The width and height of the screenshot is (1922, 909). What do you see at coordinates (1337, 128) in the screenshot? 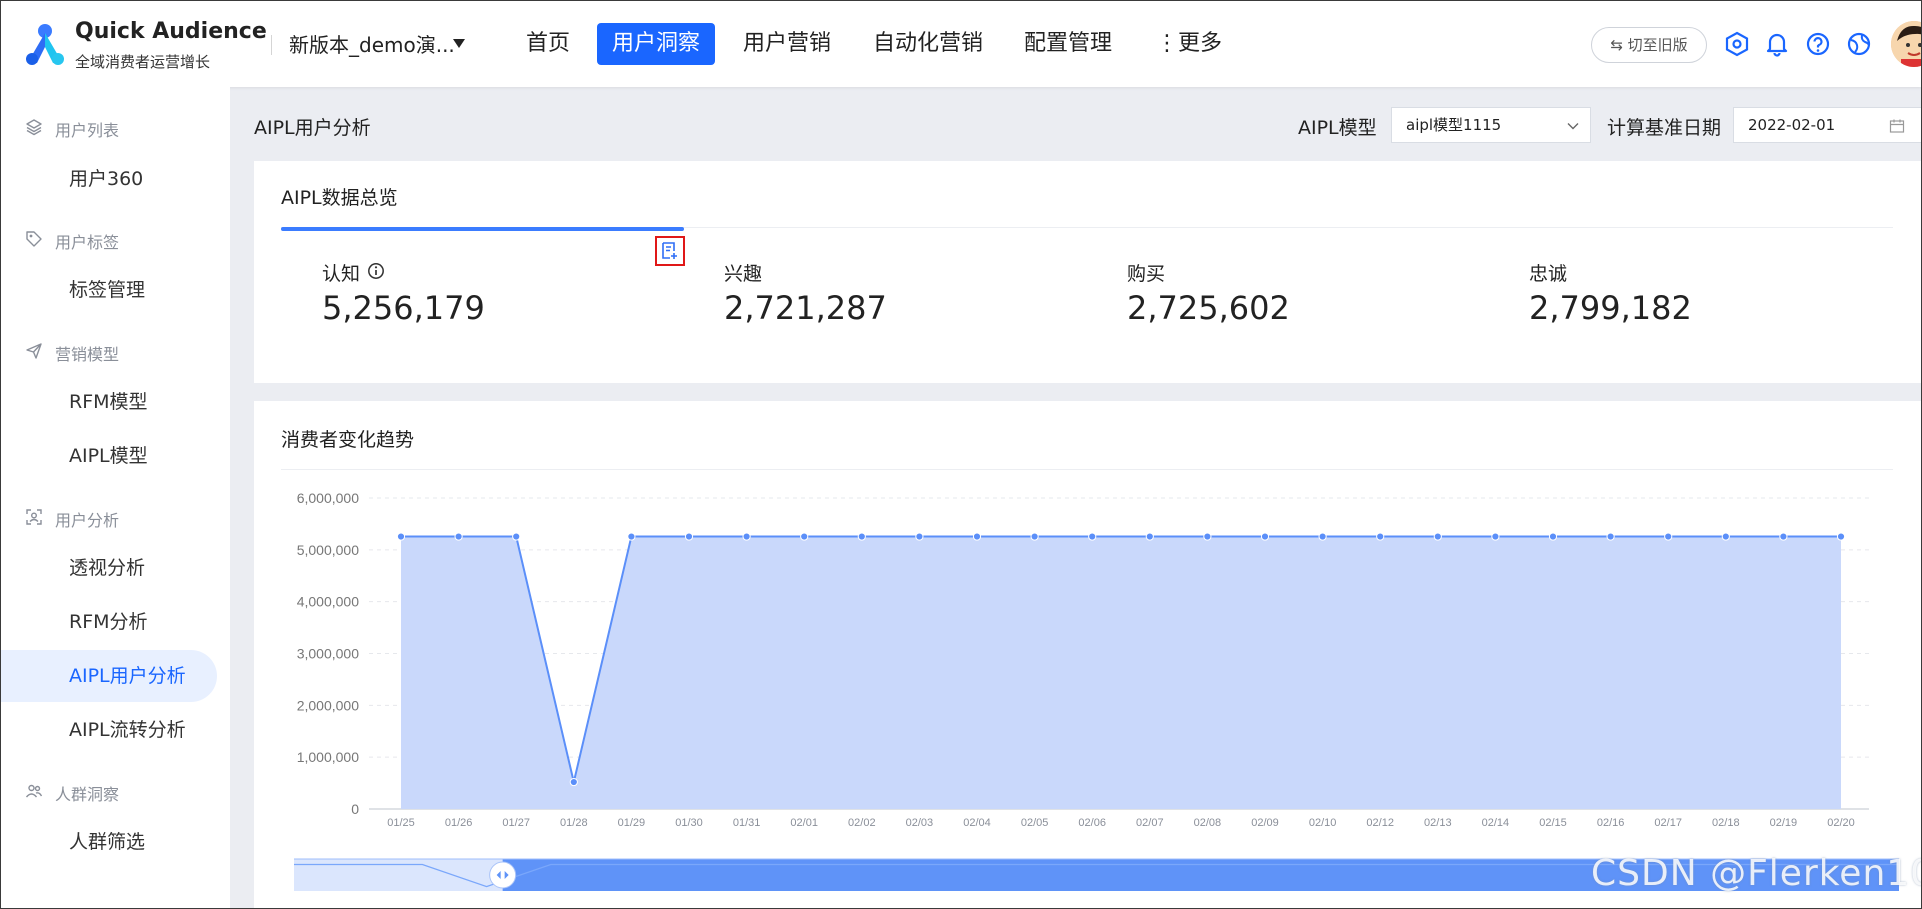
I see `model-label: AIPL模型` at bounding box center [1337, 128].